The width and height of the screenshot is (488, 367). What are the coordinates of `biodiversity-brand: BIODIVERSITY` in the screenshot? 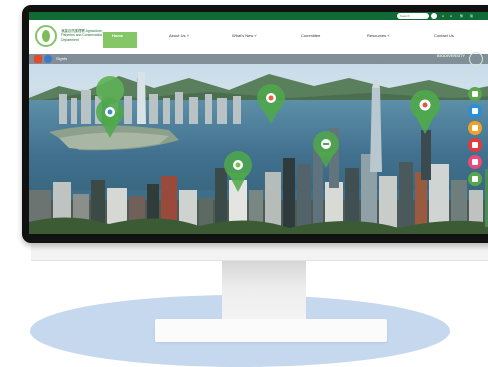 It's located at (451, 55).